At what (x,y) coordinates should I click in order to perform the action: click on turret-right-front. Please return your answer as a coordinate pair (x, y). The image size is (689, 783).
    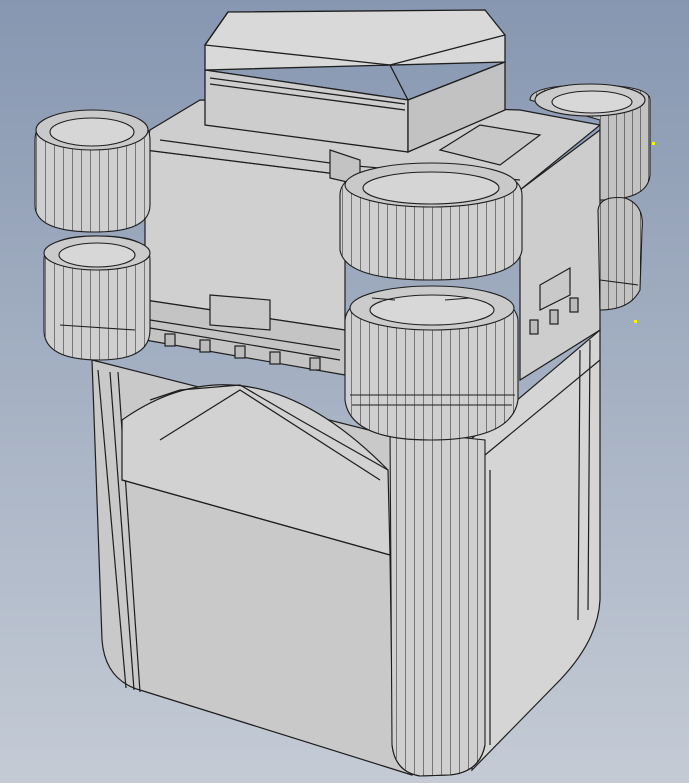
    Looking at the image, I should click on (620, 253).